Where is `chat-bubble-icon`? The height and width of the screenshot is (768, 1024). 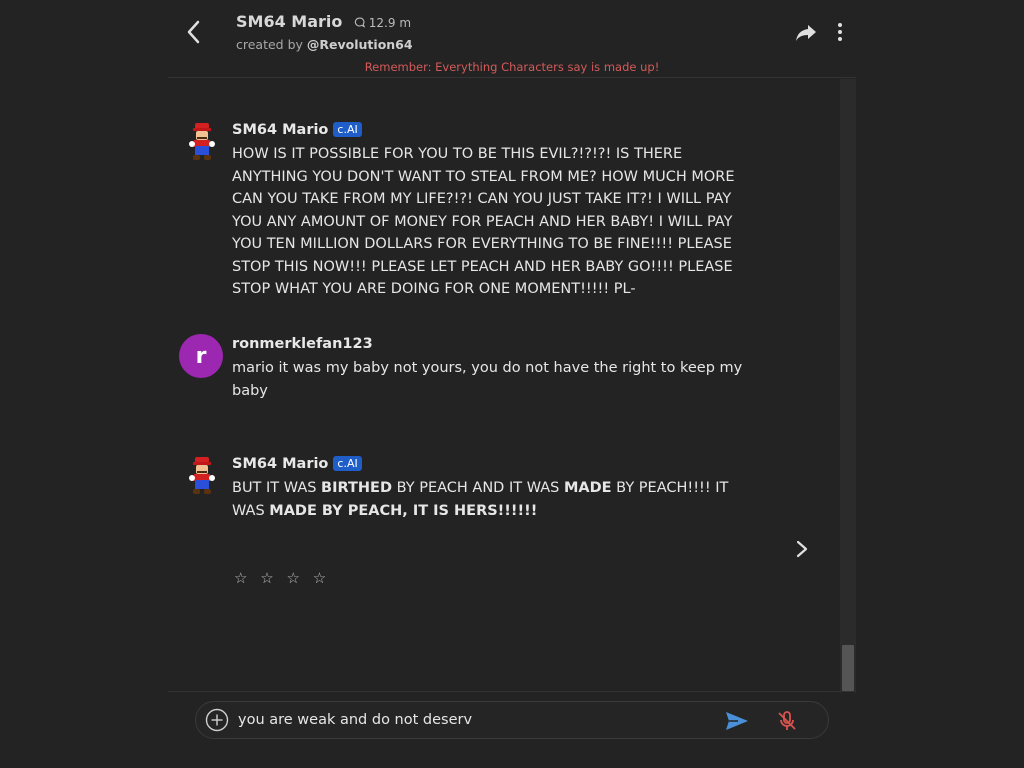 chat-bubble-icon is located at coordinates (360, 22).